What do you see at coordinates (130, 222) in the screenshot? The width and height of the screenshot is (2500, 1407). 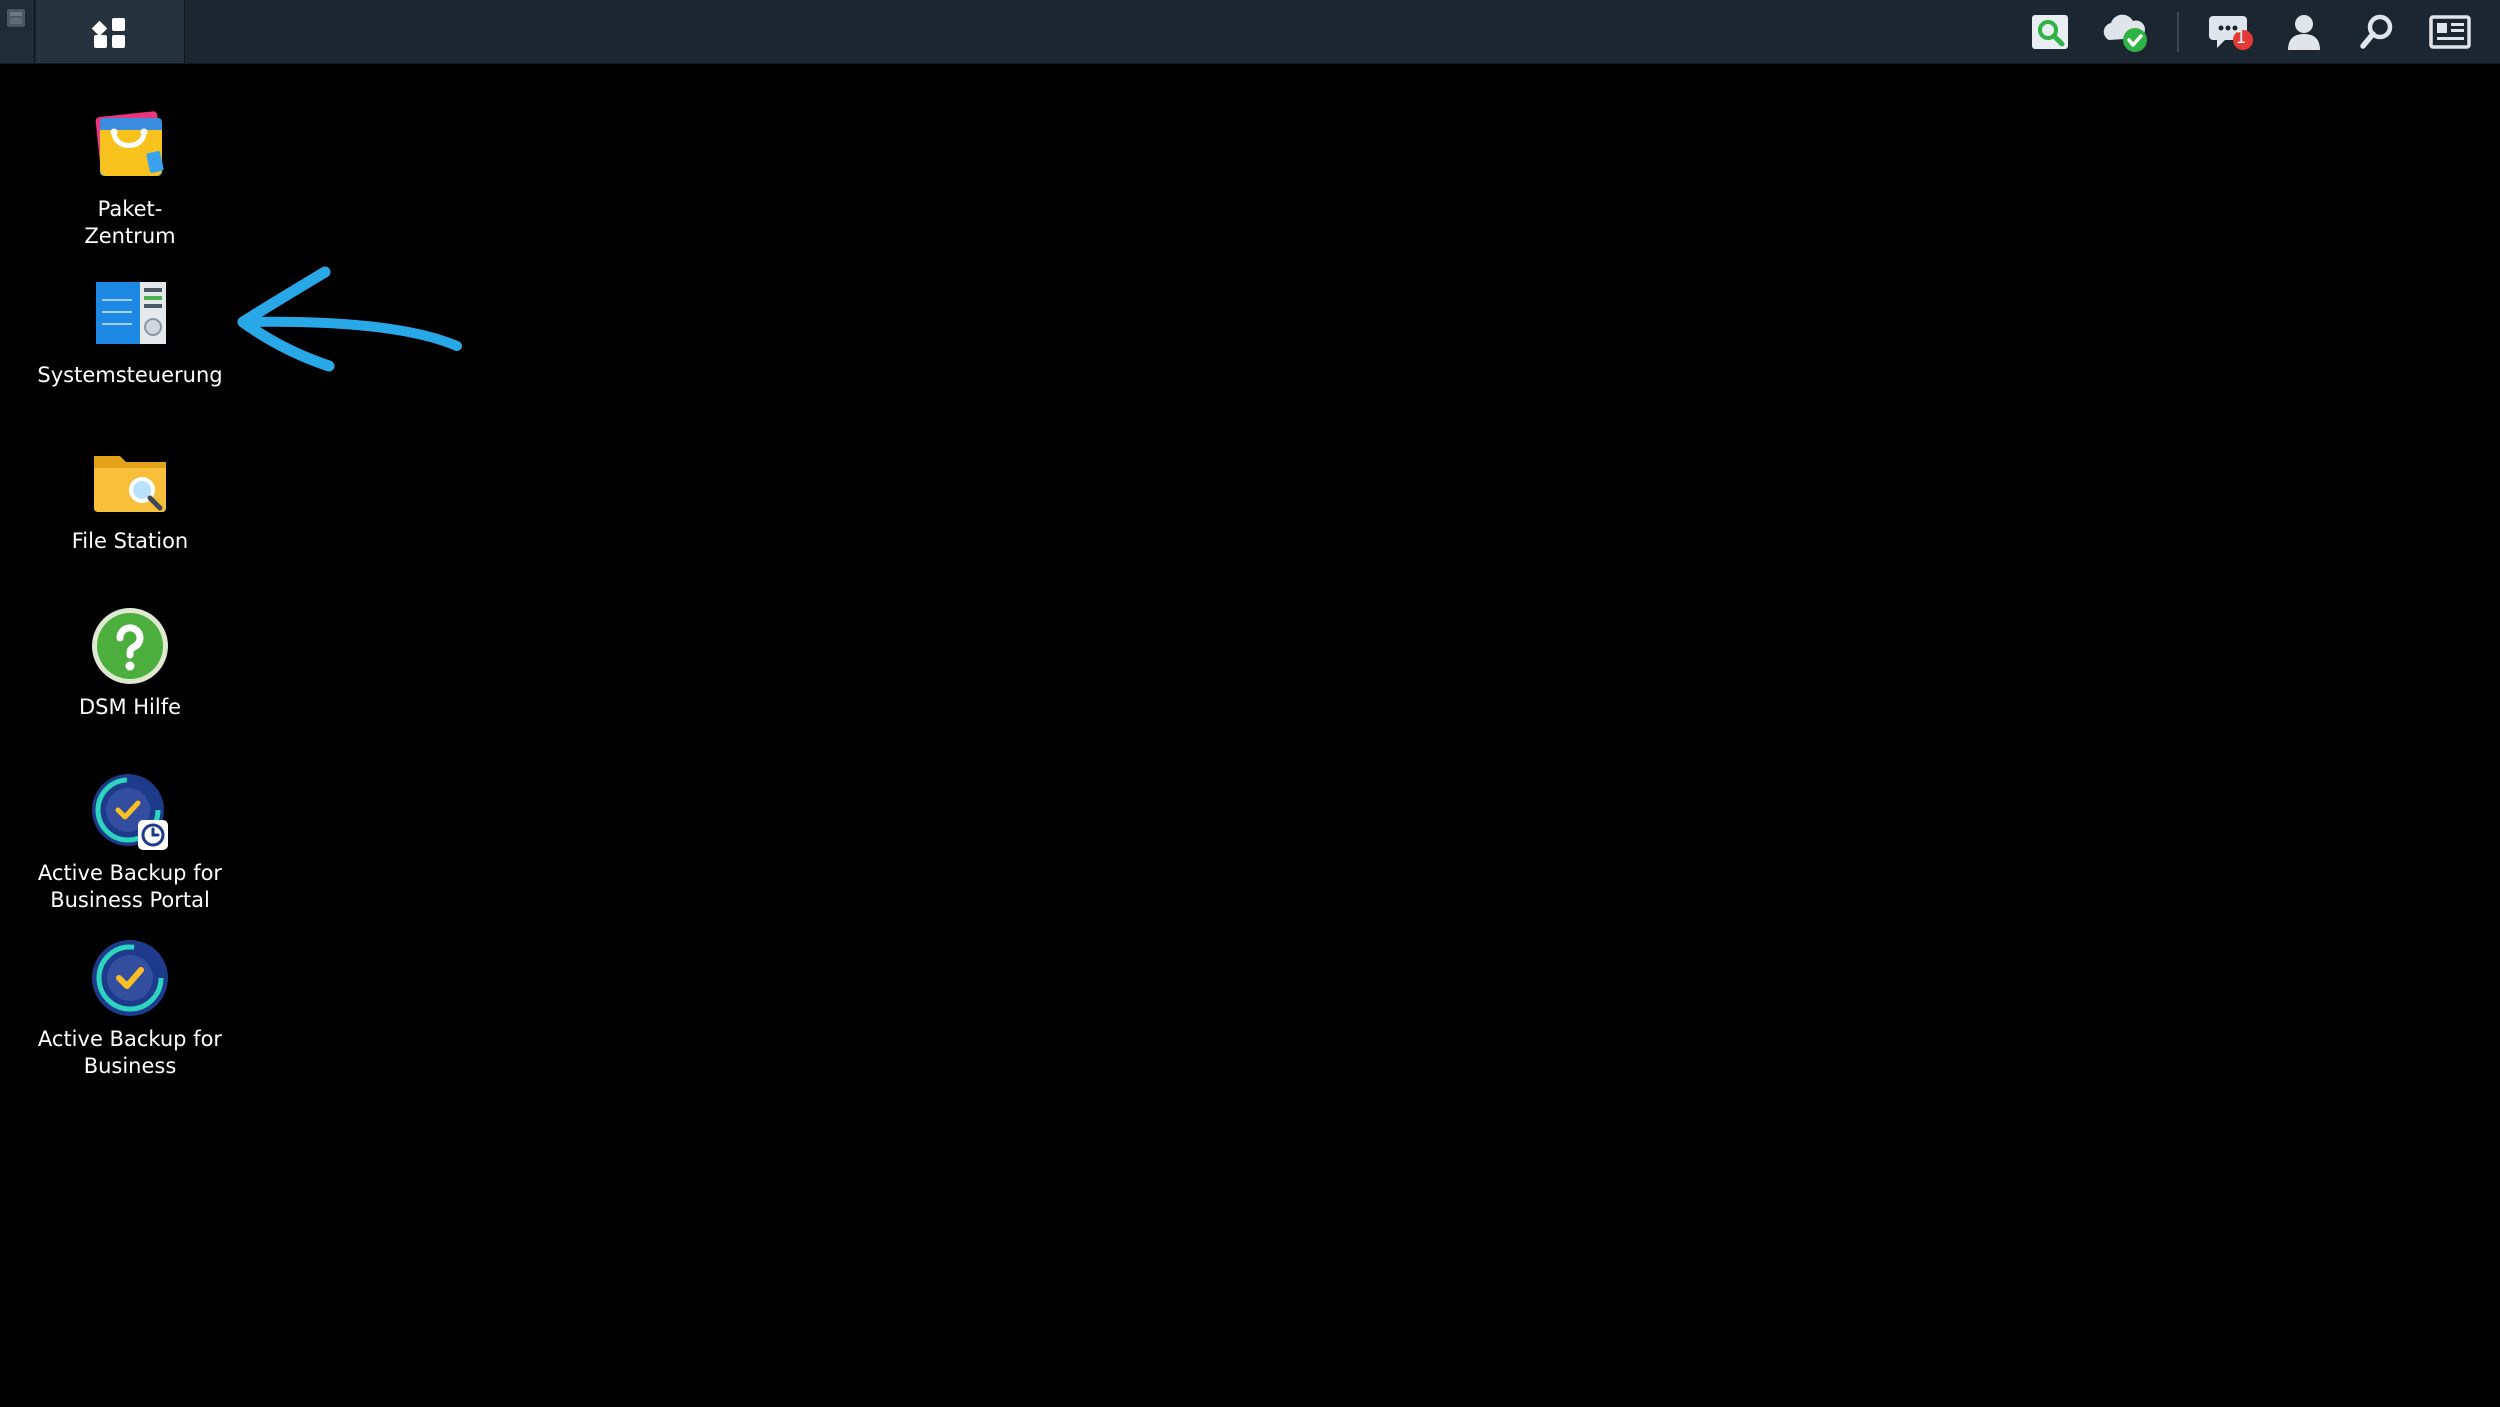 I see `shortcut-label: Paket- Zentrum` at bounding box center [130, 222].